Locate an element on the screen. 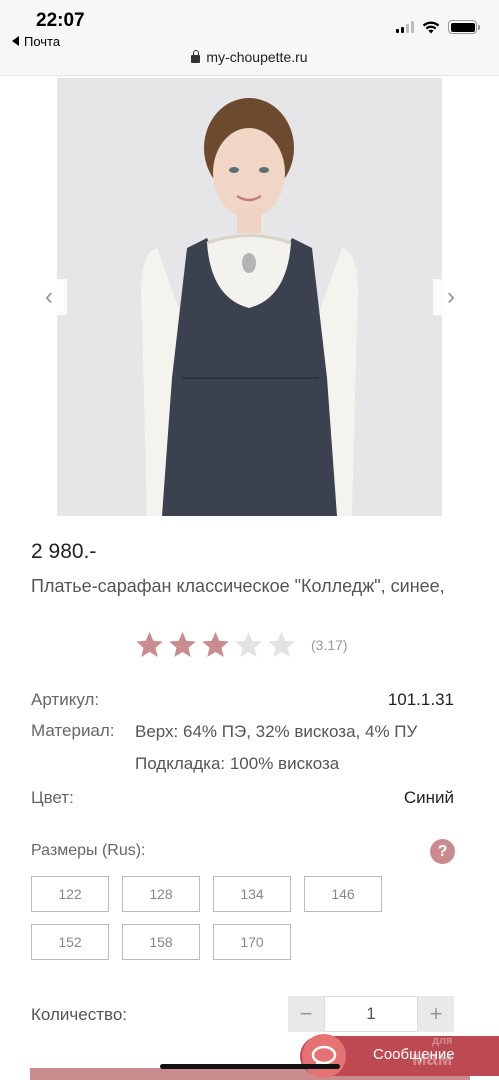  color-label: Цвет: is located at coordinates (52, 797).